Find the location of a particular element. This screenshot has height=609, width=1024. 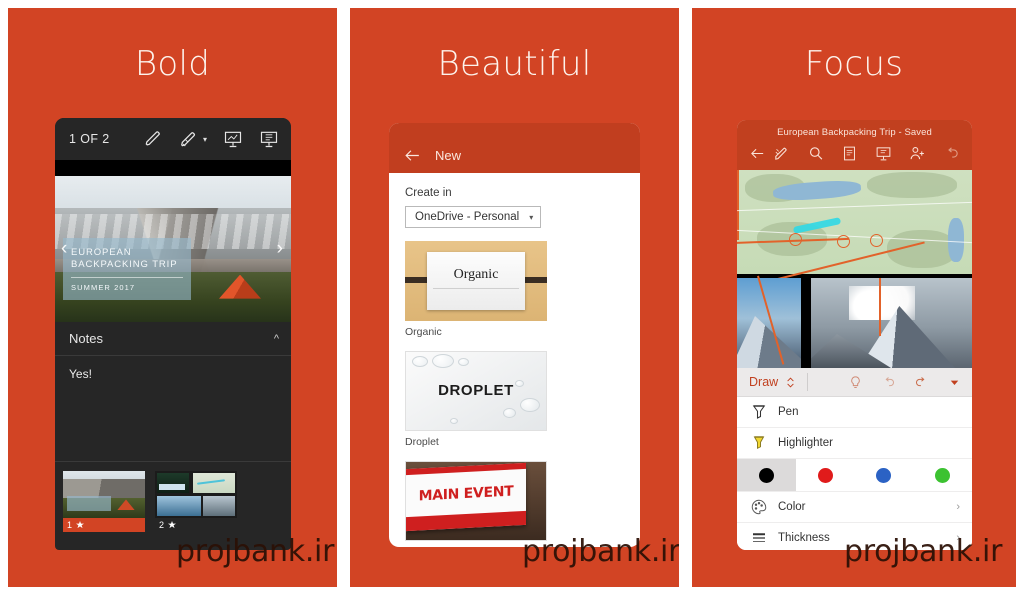

menu-item-label: Thickness is located at coordinates (804, 538).